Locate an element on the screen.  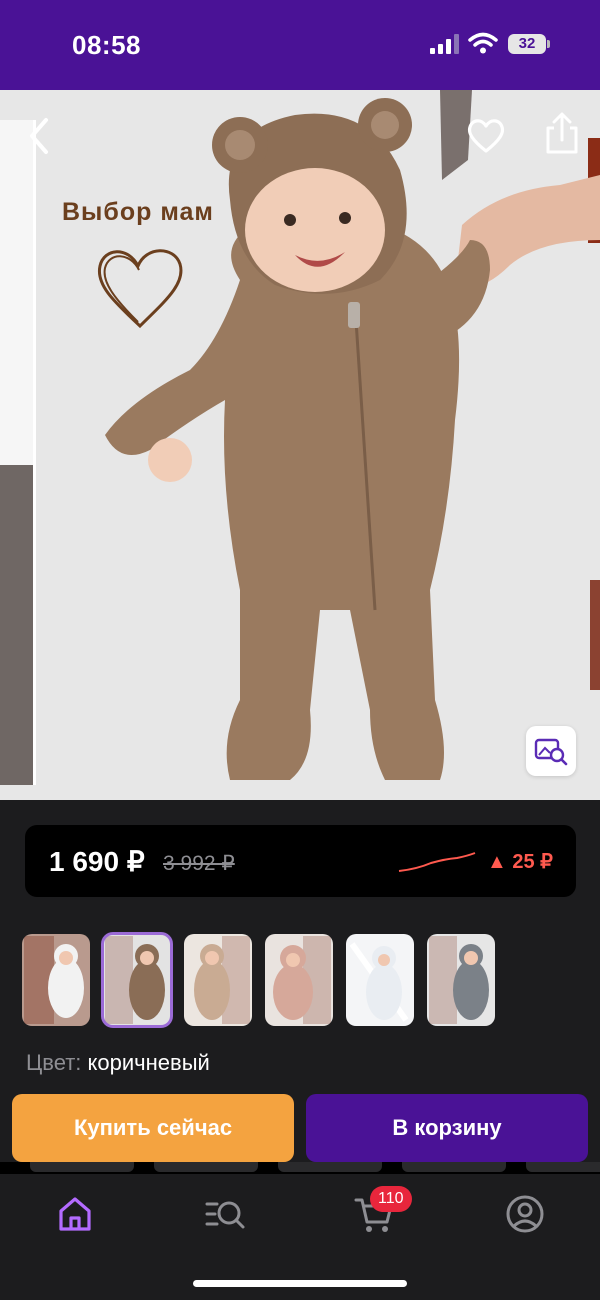
status-bar: 08:58 32 is located at coordinates (300, 45).